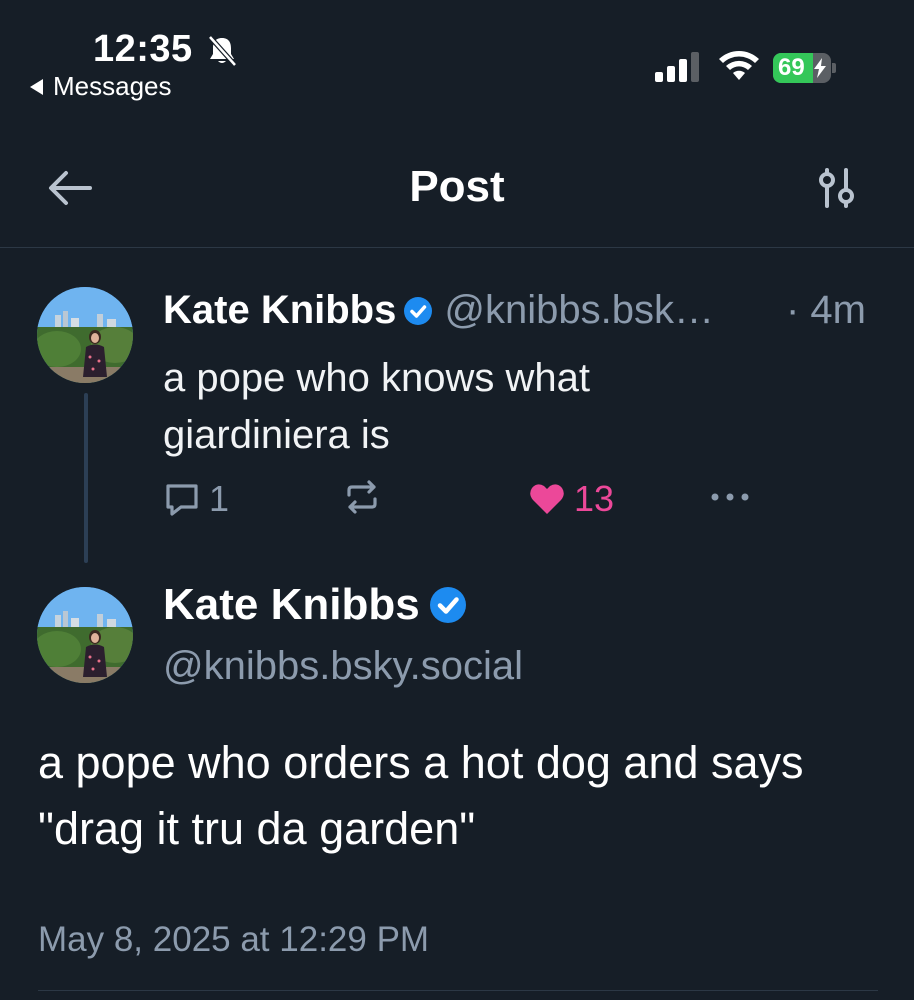  Describe the element at coordinates (112, 86) in the screenshot. I see `back-app-label: Messages` at that location.